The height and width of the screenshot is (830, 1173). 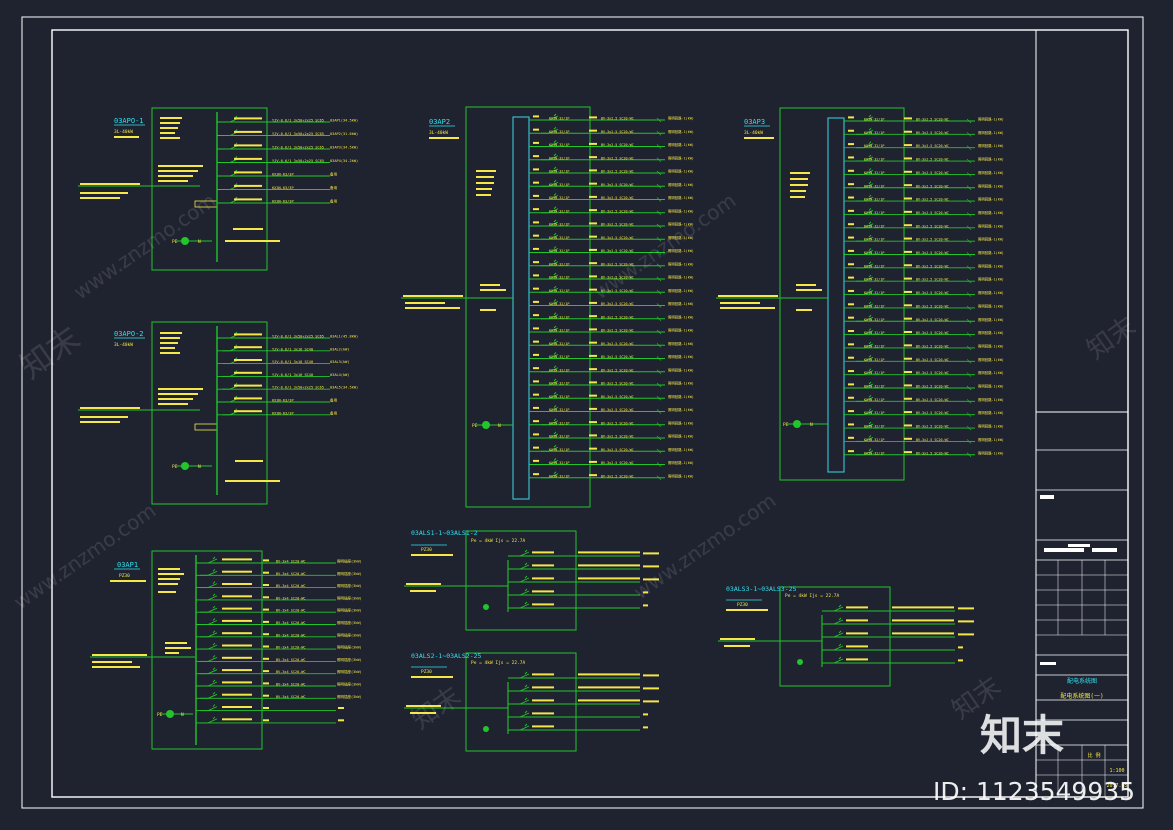 I want to click on load-label: 备用, so click(x=334, y=201).